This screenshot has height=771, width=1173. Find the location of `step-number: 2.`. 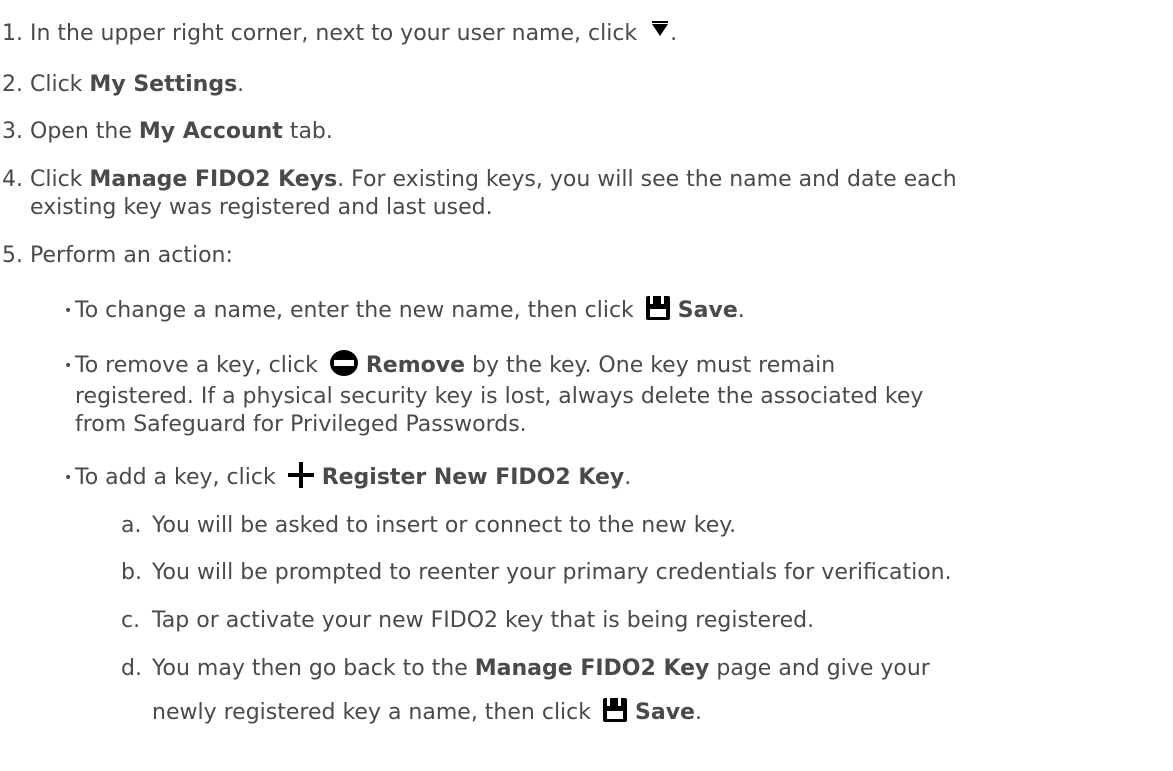

step-number: 2. is located at coordinates (12, 84).